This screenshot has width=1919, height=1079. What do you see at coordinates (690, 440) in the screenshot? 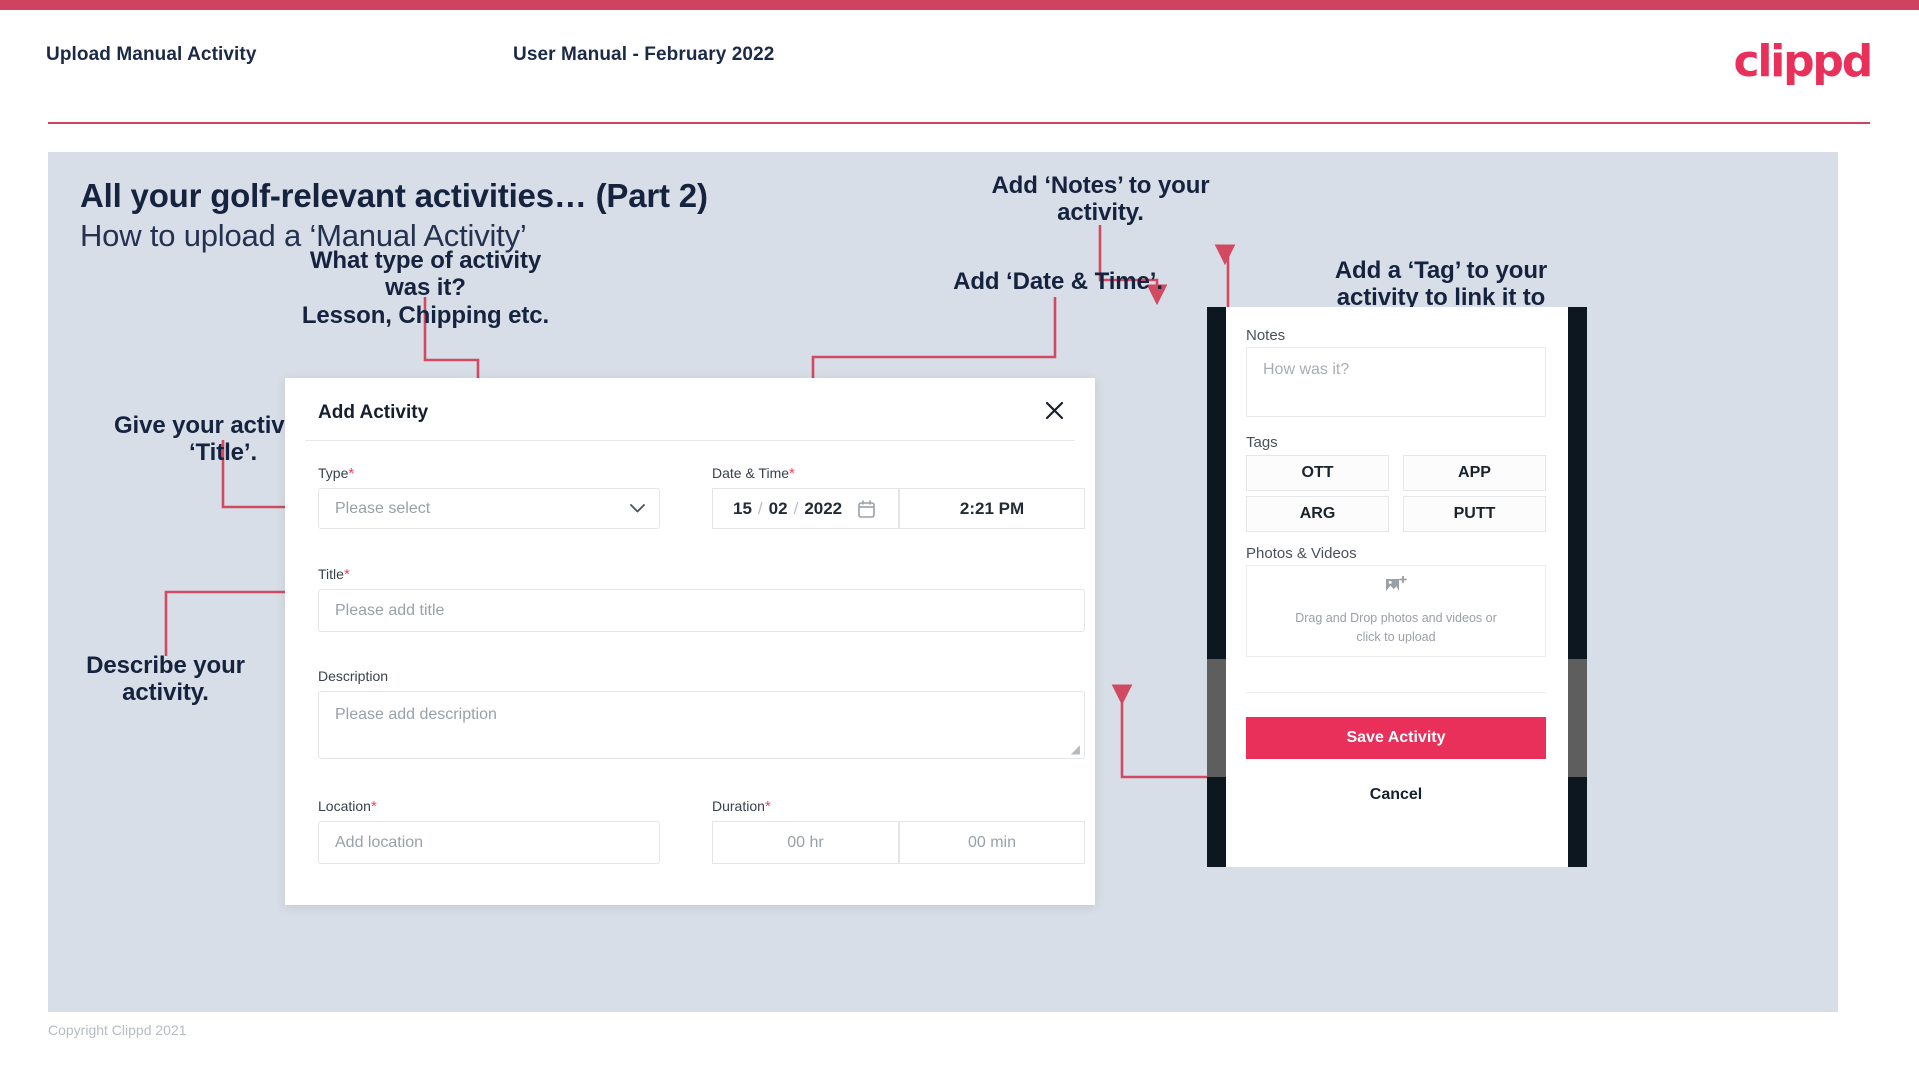
I see `dialog-divider` at bounding box center [690, 440].